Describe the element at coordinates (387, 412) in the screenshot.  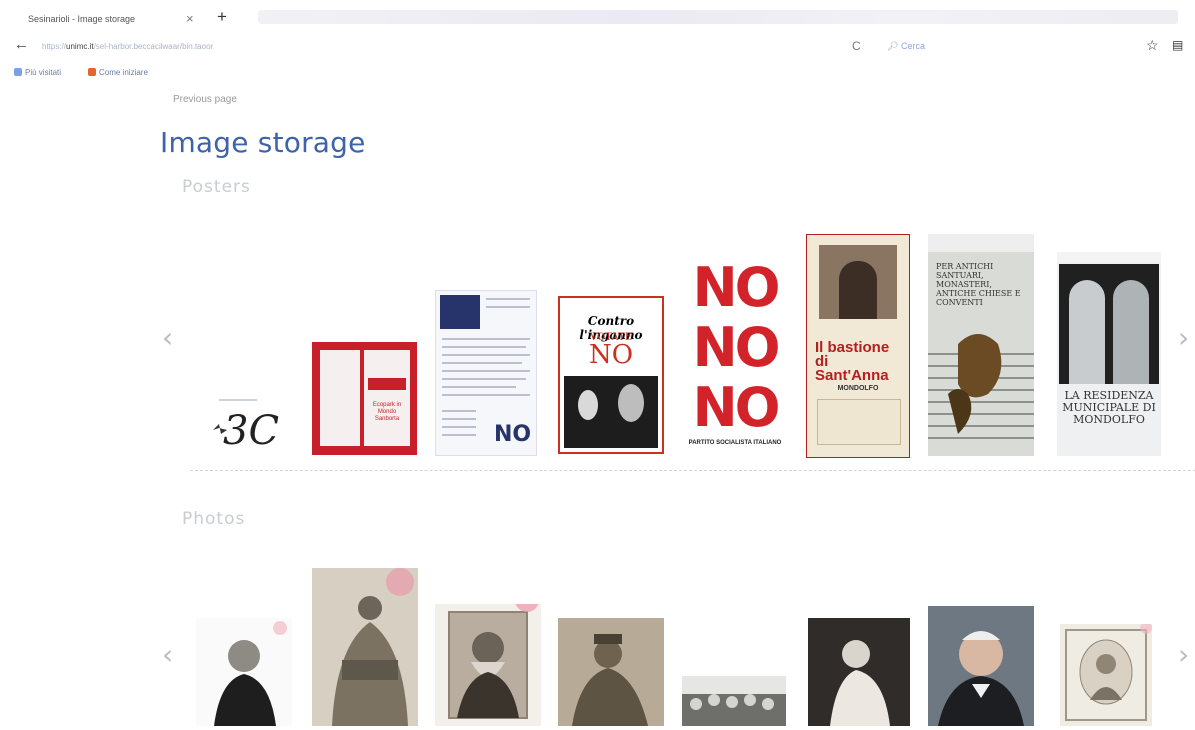
I see `poster-title: Ecopark in Mondo Sanborta` at that location.